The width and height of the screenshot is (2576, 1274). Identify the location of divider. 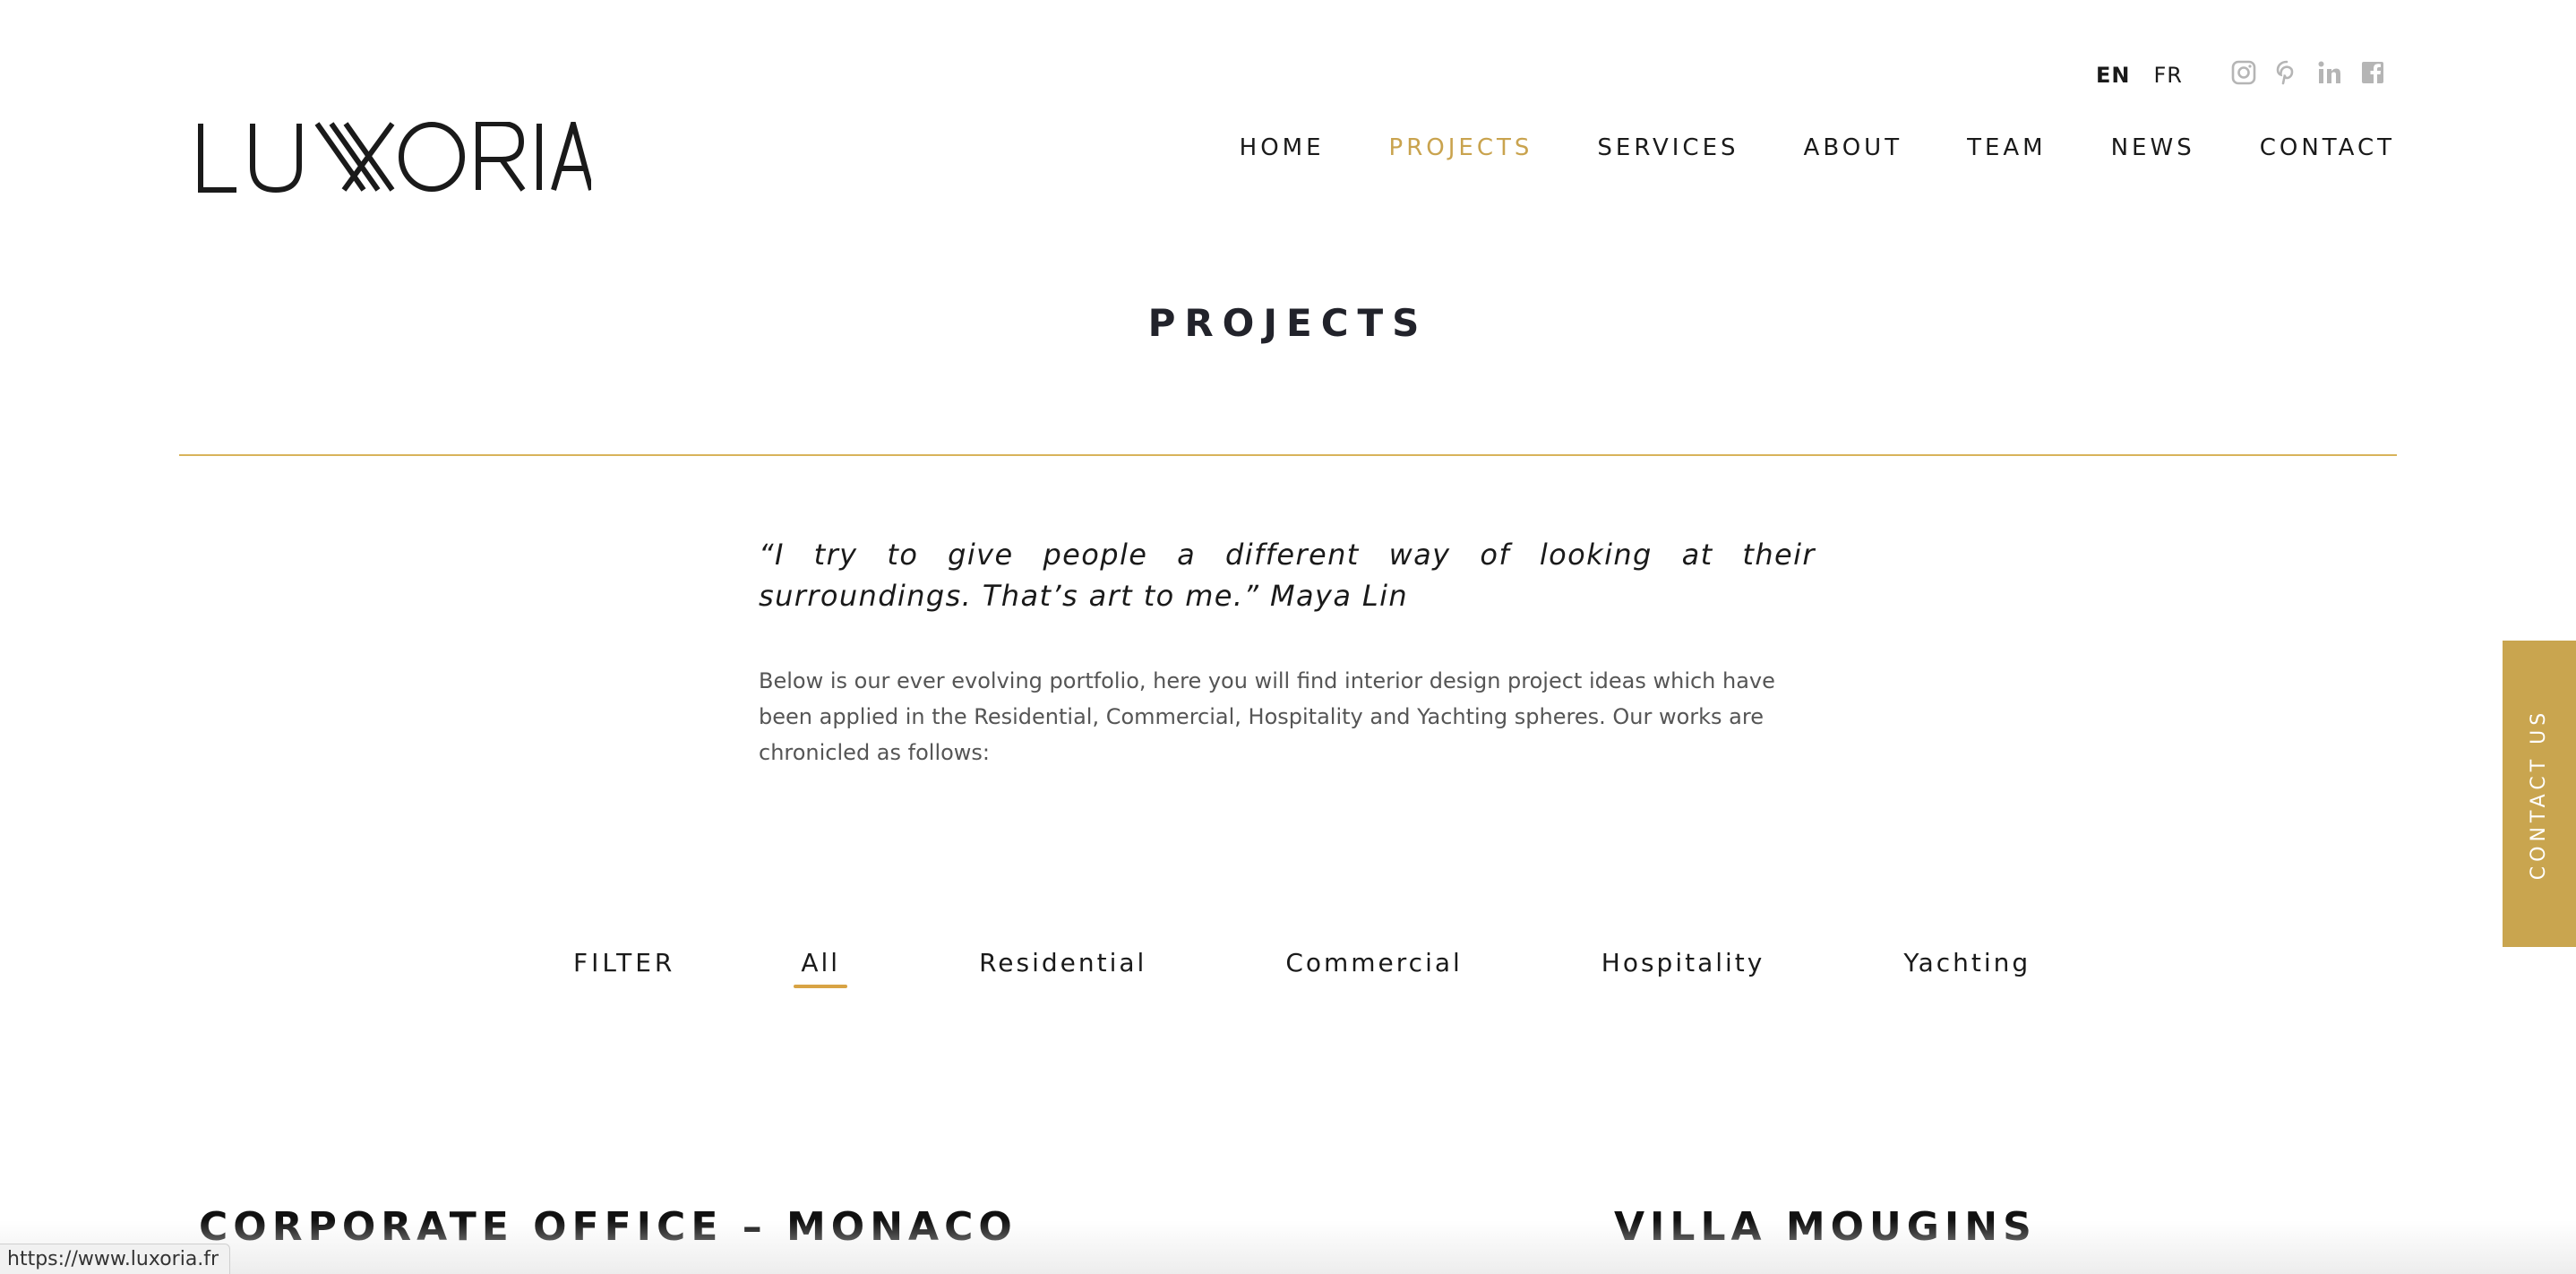
(1288, 455).